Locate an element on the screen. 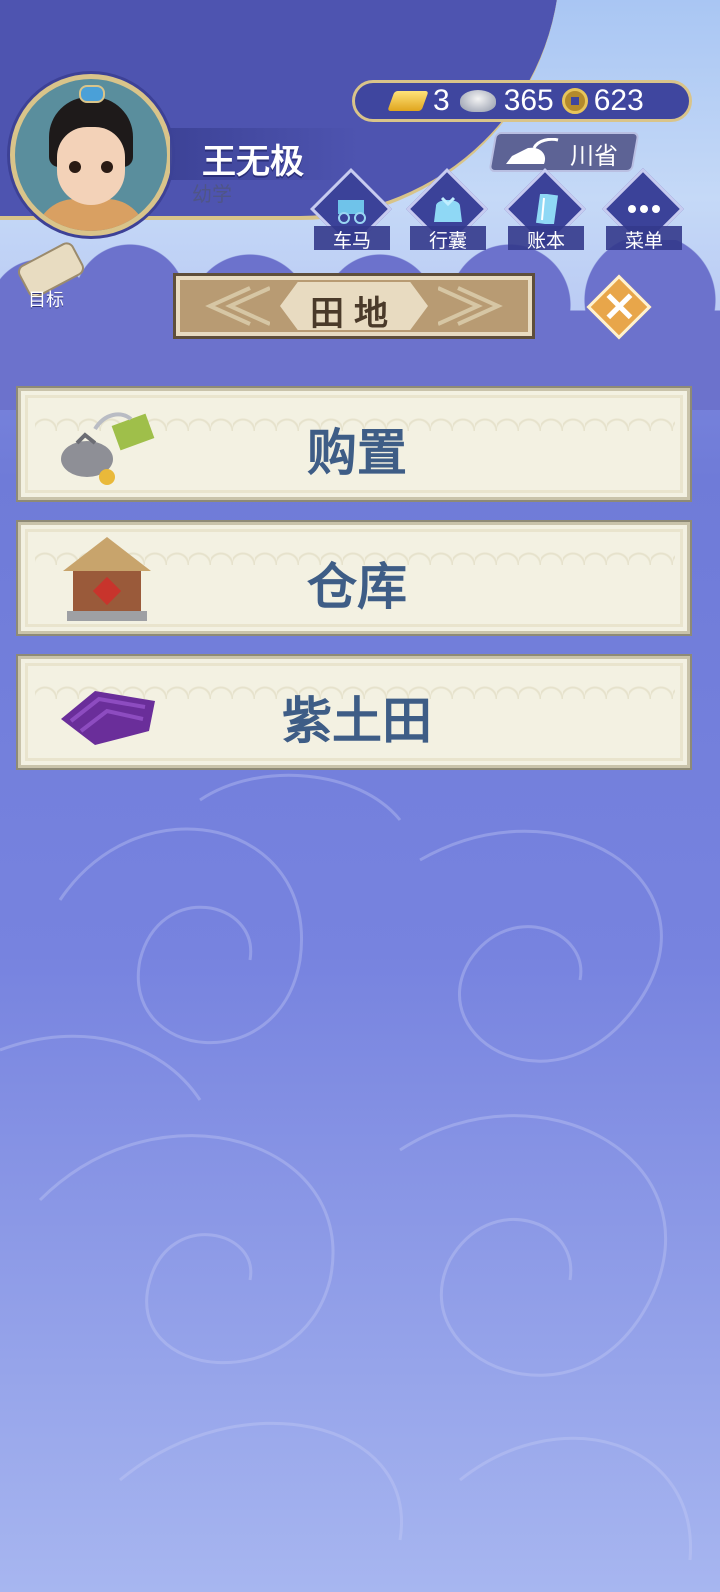  player-avatar is located at coordinates (91, 155).